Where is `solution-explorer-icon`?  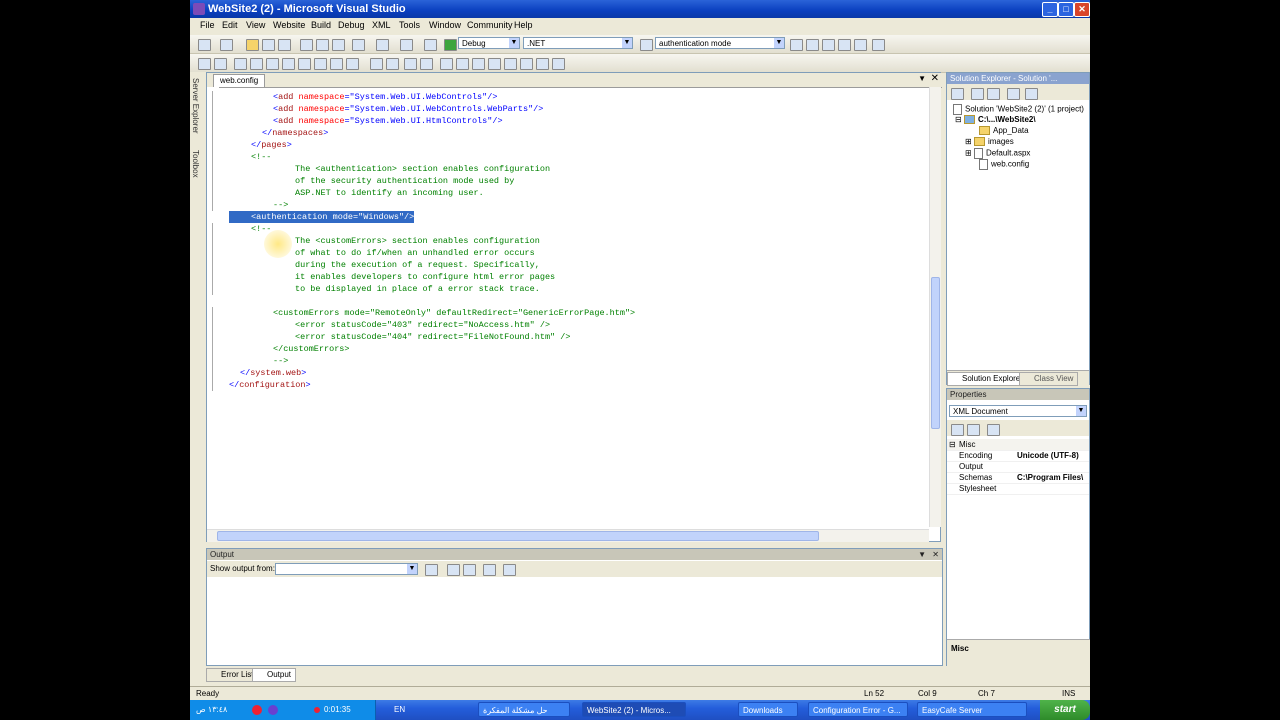
solution-explorer-icon is located at coordinates (796, 45).